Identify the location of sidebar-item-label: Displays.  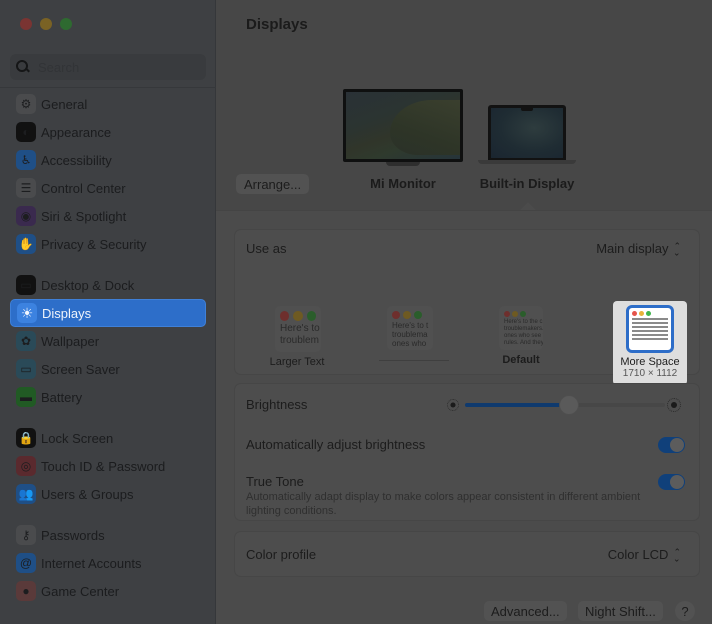
(67, 313).